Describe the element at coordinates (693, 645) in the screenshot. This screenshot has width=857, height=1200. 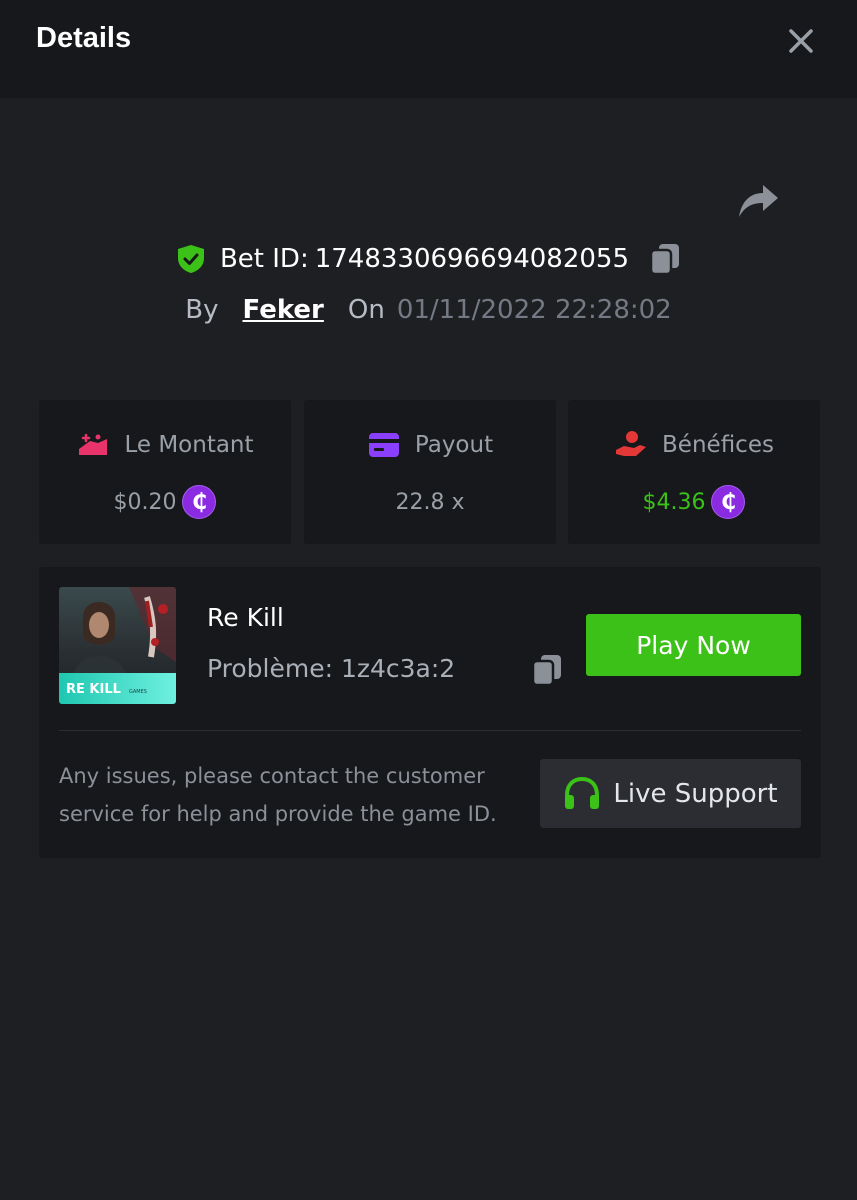
I see `play-now-button: Play Now` at that location.